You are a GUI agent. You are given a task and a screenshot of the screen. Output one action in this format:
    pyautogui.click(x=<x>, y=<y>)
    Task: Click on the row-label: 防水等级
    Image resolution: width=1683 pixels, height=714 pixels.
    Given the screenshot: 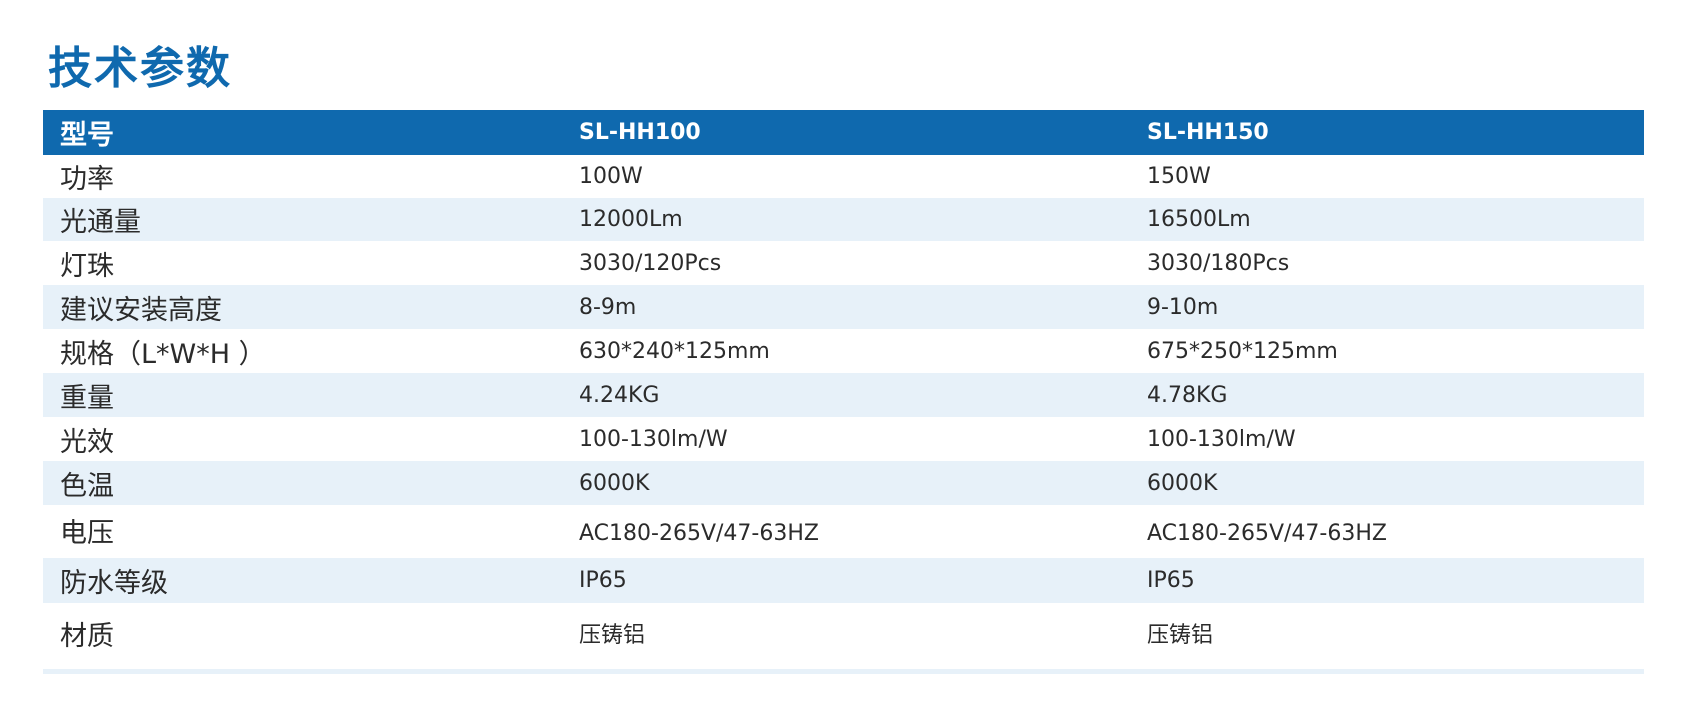 What is the action you would take?
    pyautogui.click(x=114, y=583)
    